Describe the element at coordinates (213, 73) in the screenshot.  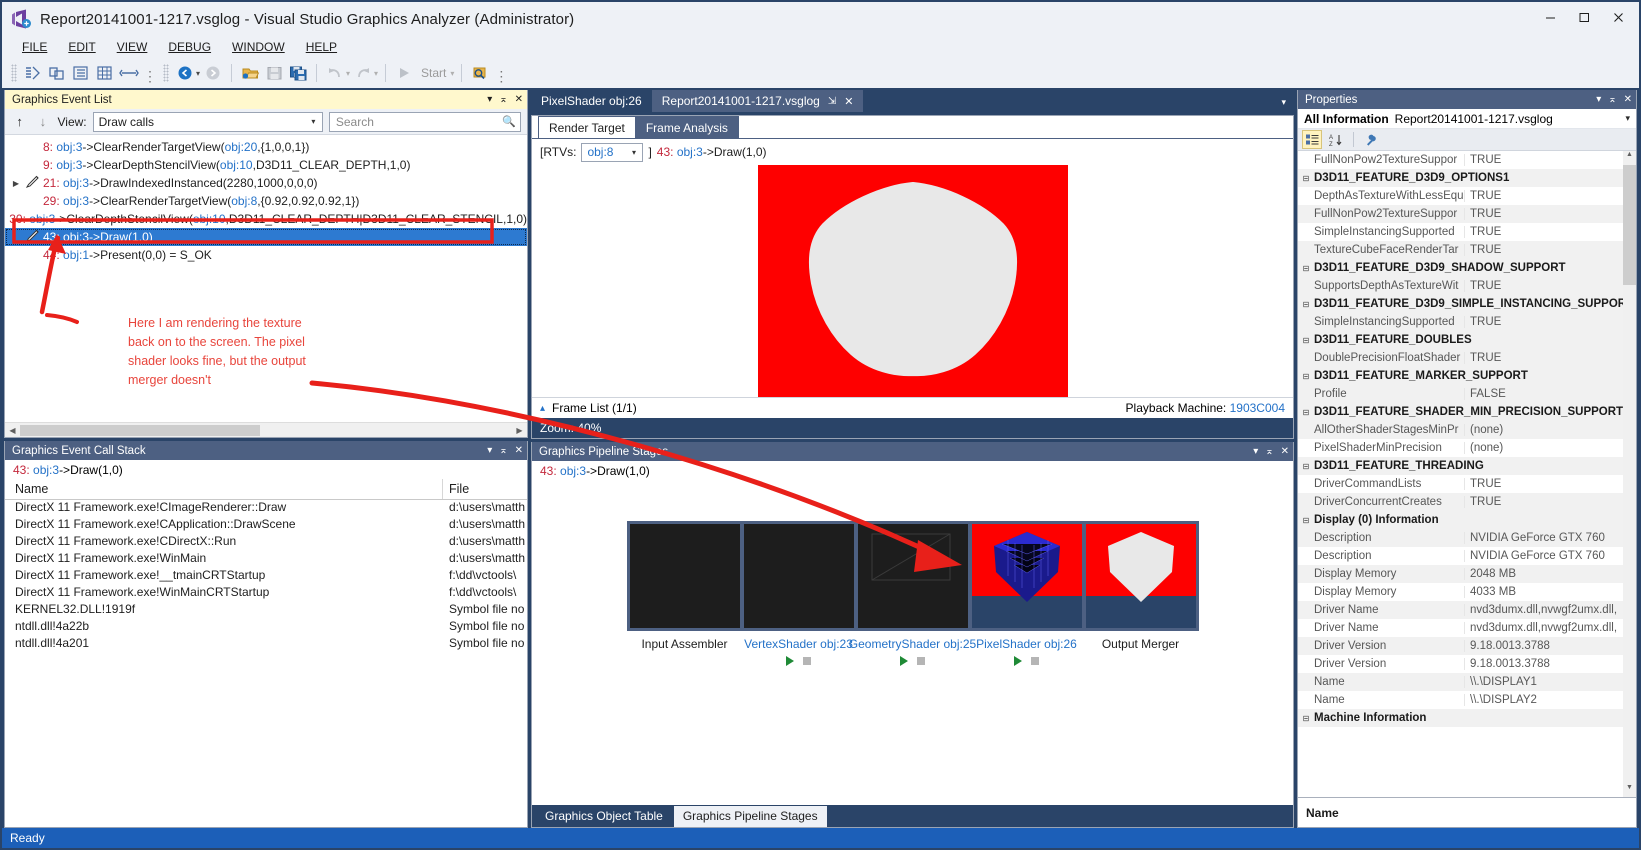
I see `navigate-forward-icon` at that location.